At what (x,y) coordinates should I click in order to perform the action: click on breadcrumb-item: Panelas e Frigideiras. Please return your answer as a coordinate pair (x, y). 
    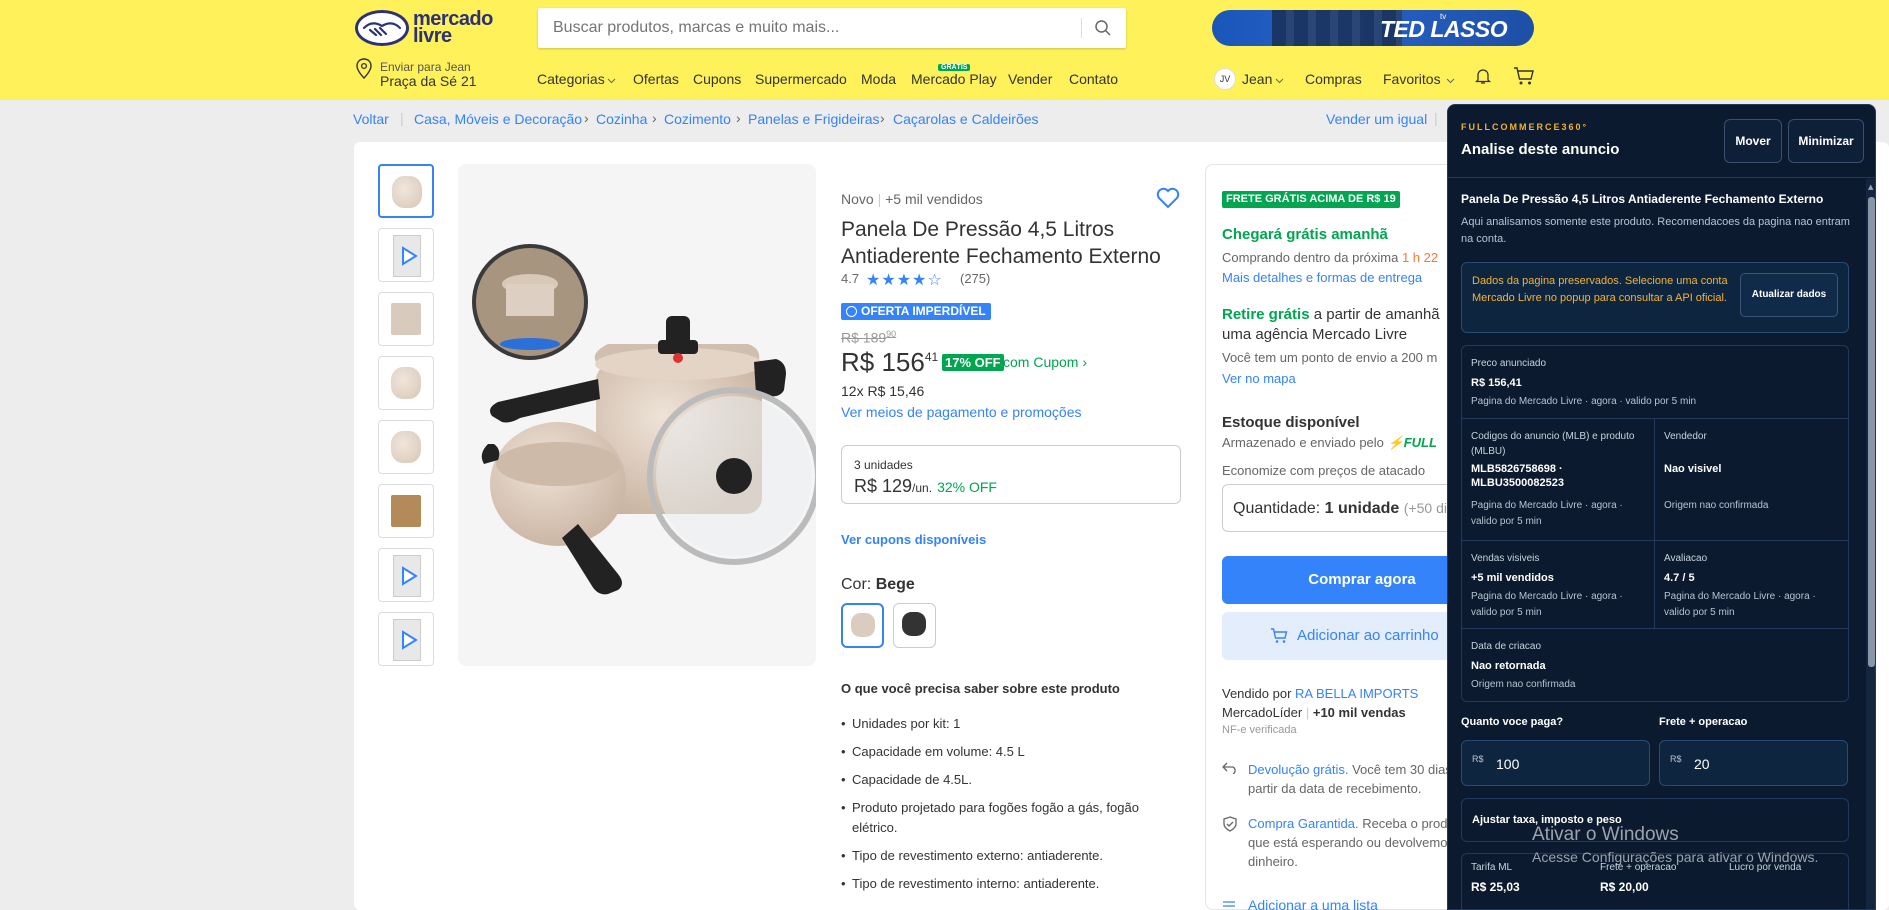
    Looking at the image, I should click on (814, 119).